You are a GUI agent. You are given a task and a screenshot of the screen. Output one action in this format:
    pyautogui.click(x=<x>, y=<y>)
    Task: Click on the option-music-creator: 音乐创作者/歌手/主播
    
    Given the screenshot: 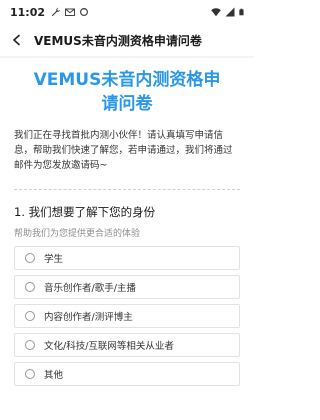 What is the action you would take?
    pyautogui.click(x=127, y=287)
    